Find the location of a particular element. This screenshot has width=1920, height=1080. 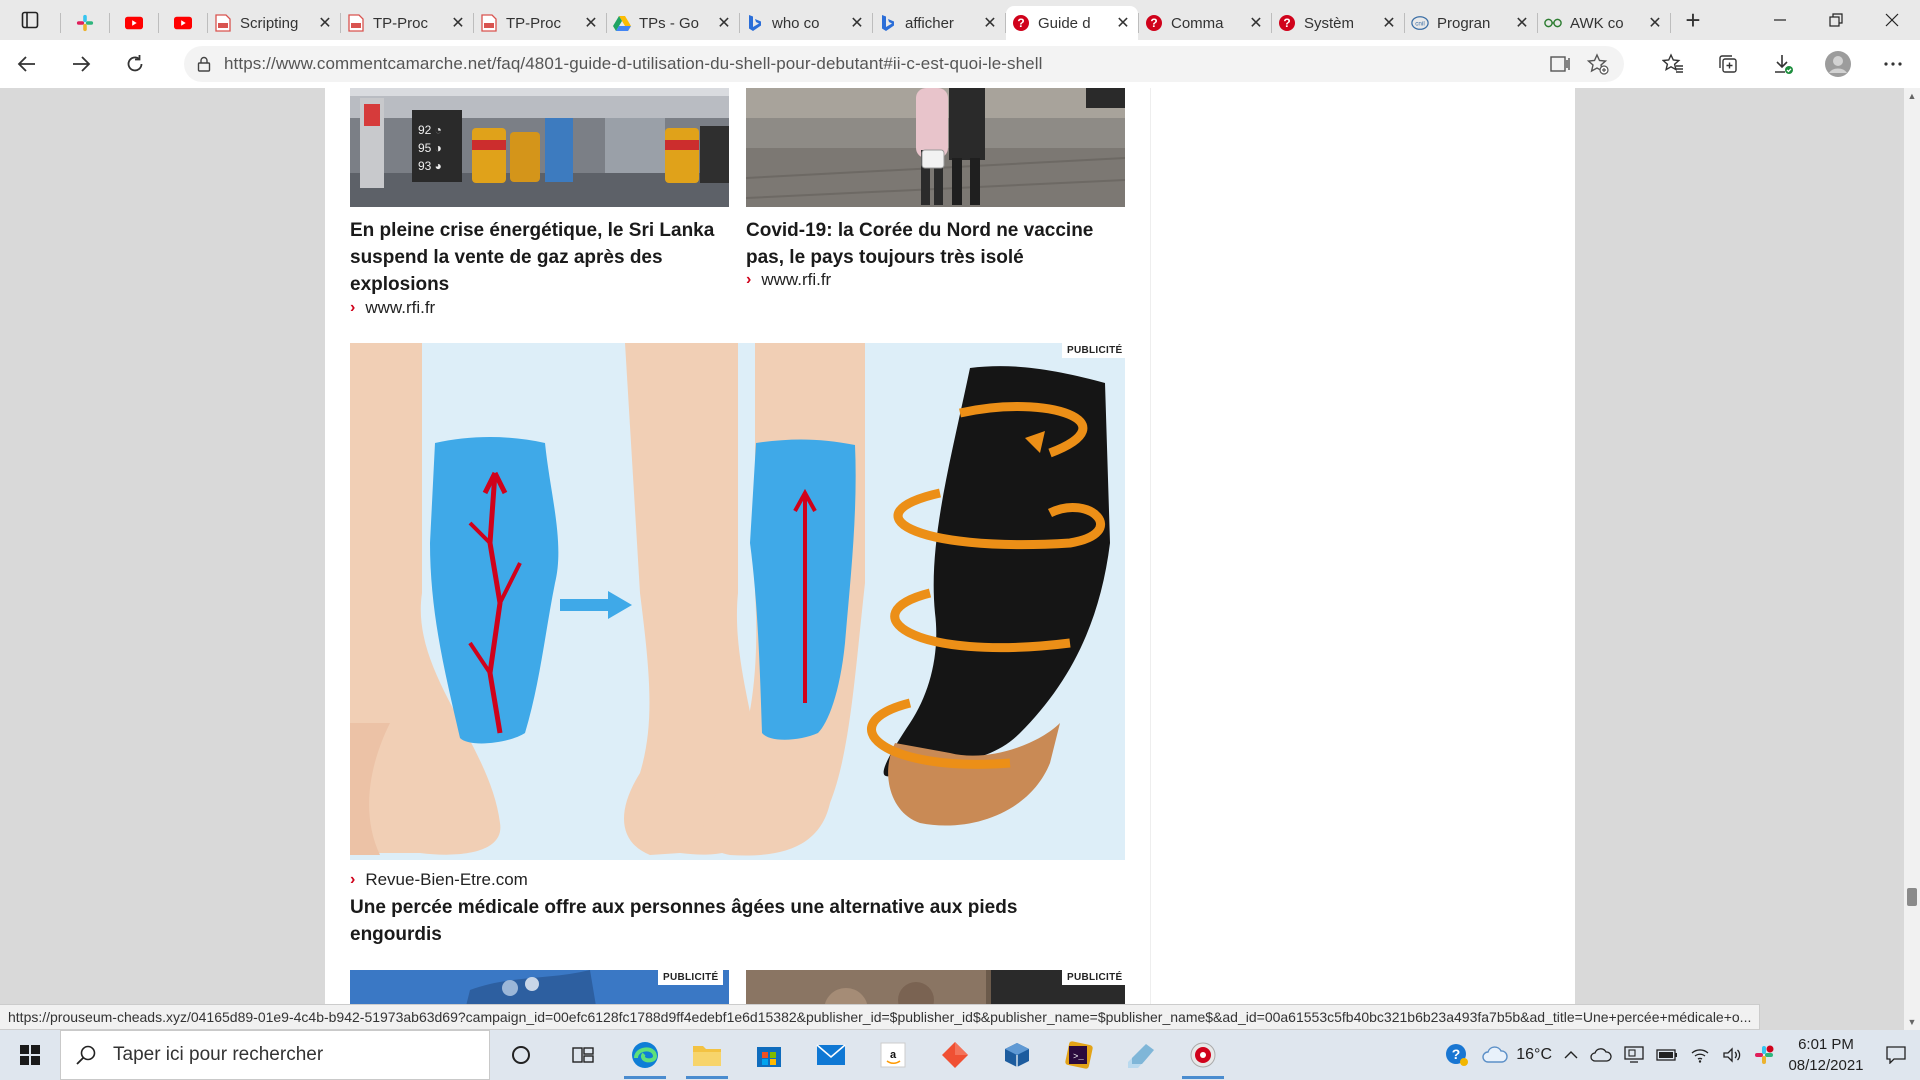

scroll-up-icon: ▲ is located at coordinates (1912, 96).